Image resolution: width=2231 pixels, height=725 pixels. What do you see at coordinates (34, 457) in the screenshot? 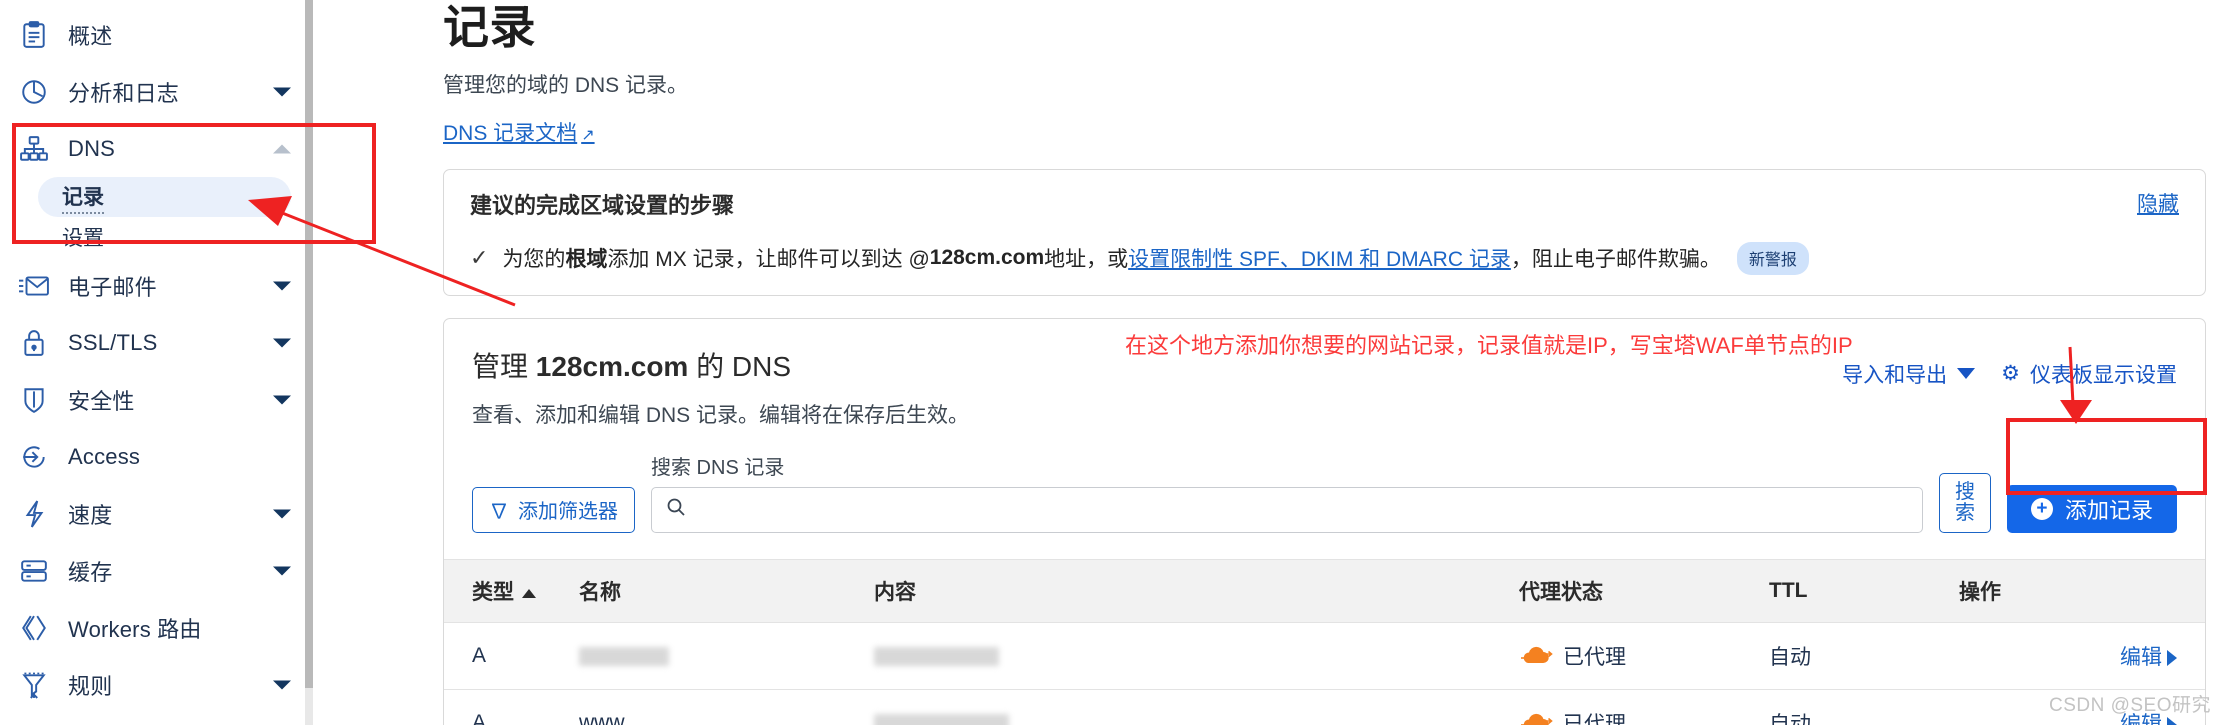
I see `access-arrow-icon` at bounding box center [34, 457].